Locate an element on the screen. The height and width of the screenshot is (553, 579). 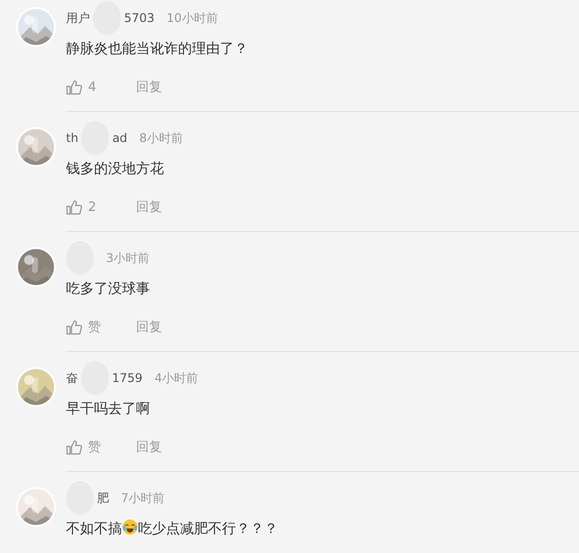
like-count: 2 is located at coordinates (92, 207).